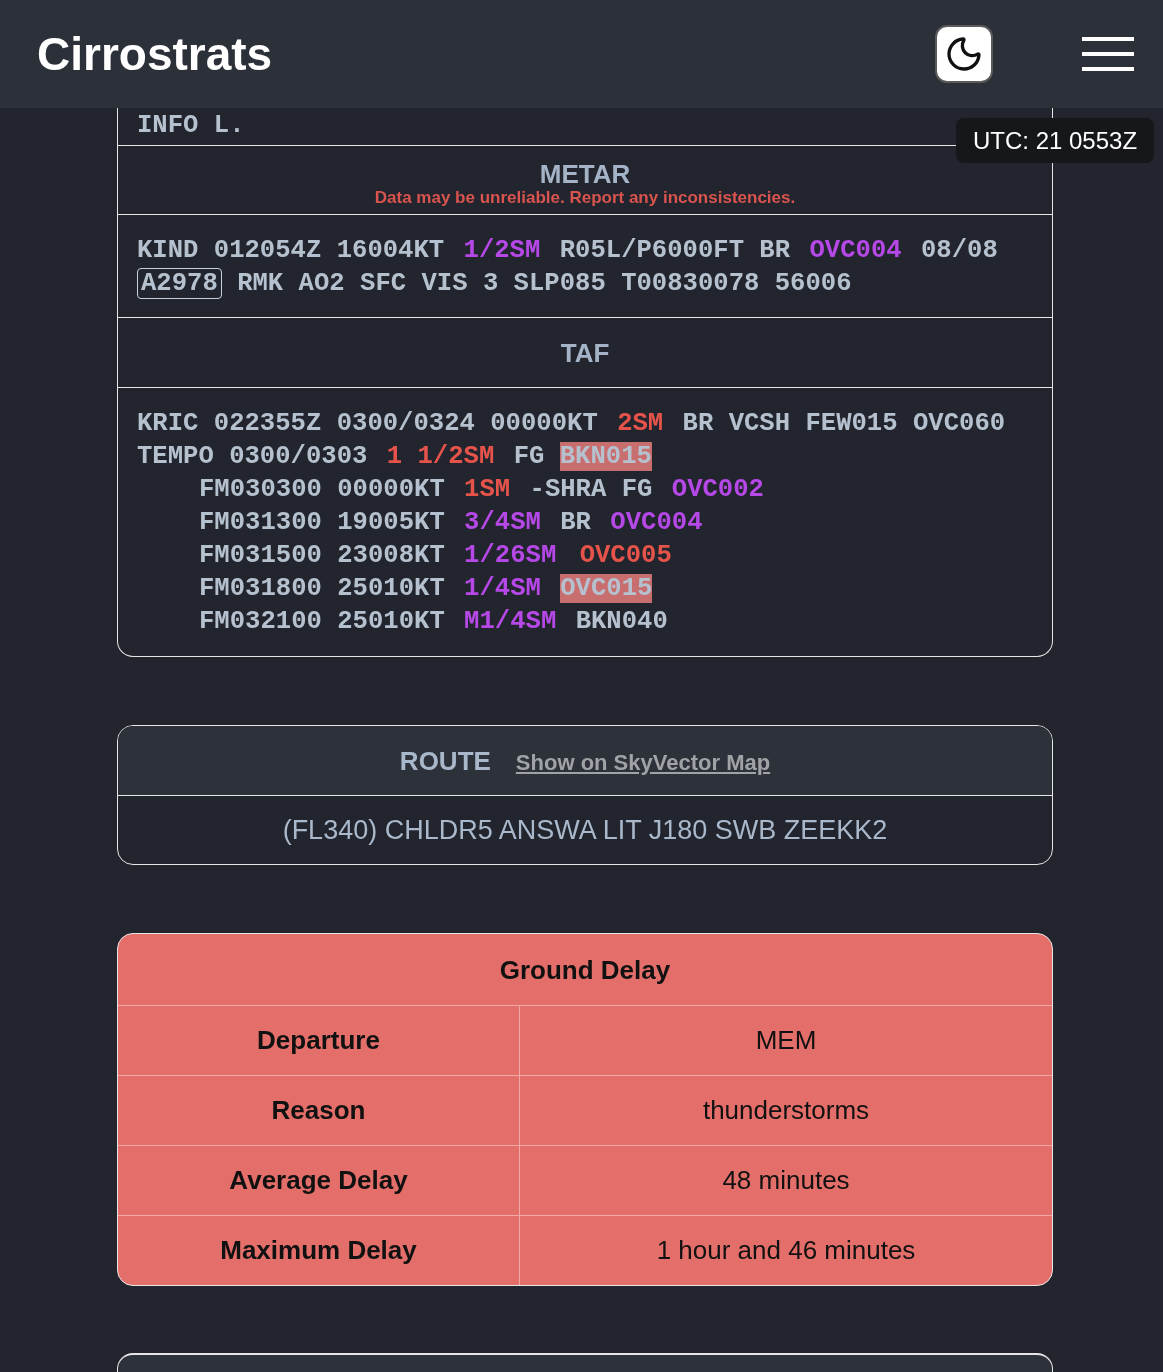 The width and height of the screenshot is (1163, 1372). Describe the element at coordinates (319, 1180) in the screenshot. I see `table-header-cell: Average Delay` at that location.